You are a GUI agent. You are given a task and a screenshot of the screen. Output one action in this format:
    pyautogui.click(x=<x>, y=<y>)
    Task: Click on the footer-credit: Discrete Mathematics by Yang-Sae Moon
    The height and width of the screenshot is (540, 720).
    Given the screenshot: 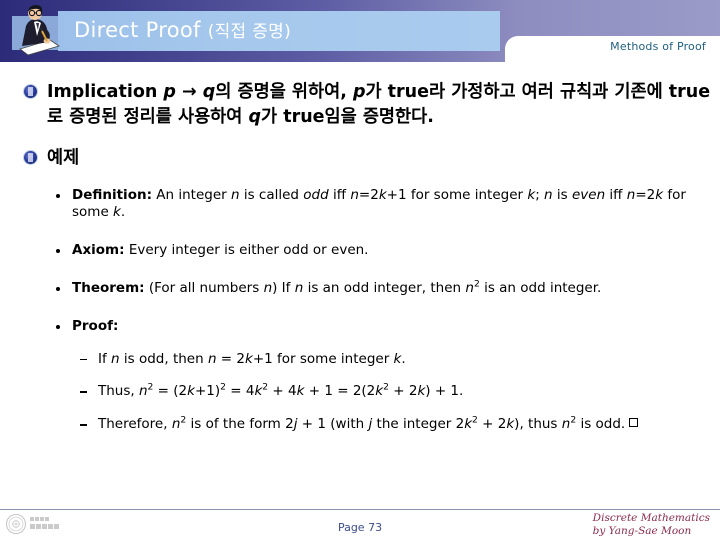 What is the action you would take?
    pyautogui.click(x=651, y=525)
    